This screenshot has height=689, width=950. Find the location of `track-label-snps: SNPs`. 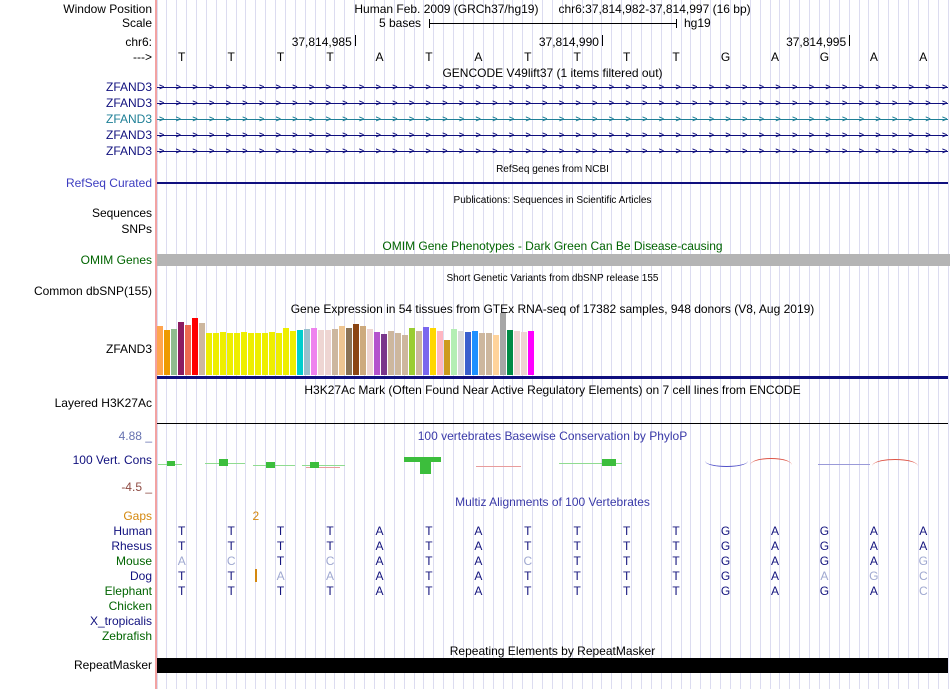

track-label-snps: SNPs is located at coordinates (76, 229).